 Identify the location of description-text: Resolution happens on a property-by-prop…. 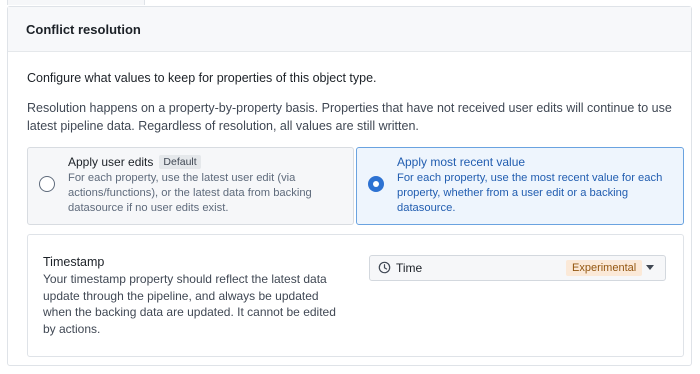
(349, 117).